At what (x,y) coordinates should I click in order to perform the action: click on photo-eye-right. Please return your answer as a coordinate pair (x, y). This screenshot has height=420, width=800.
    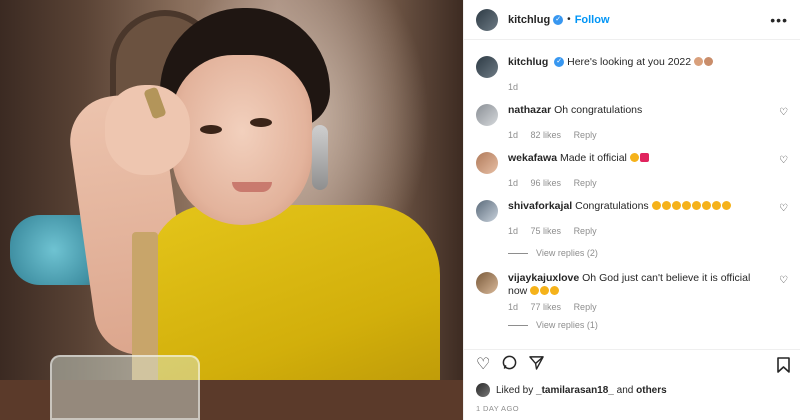
    Looking at the image, I should click on (261, 122).